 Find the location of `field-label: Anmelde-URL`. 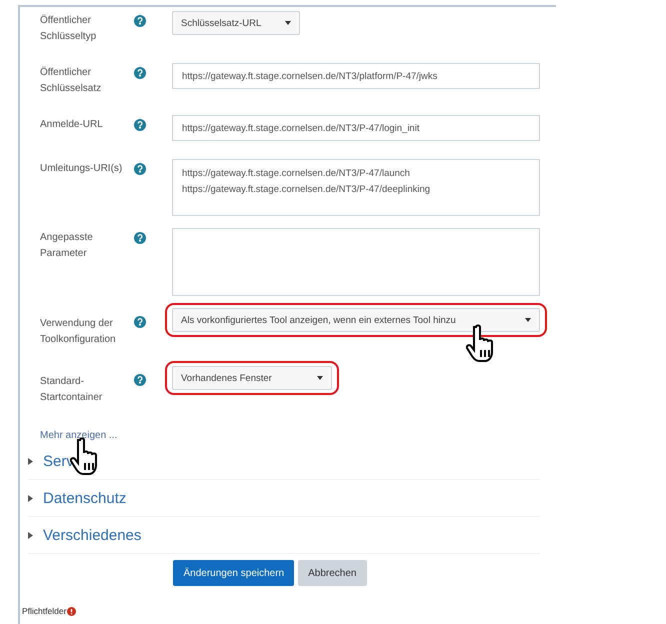

field-label: Anmelde-URL is located at coordinates (72, 125).